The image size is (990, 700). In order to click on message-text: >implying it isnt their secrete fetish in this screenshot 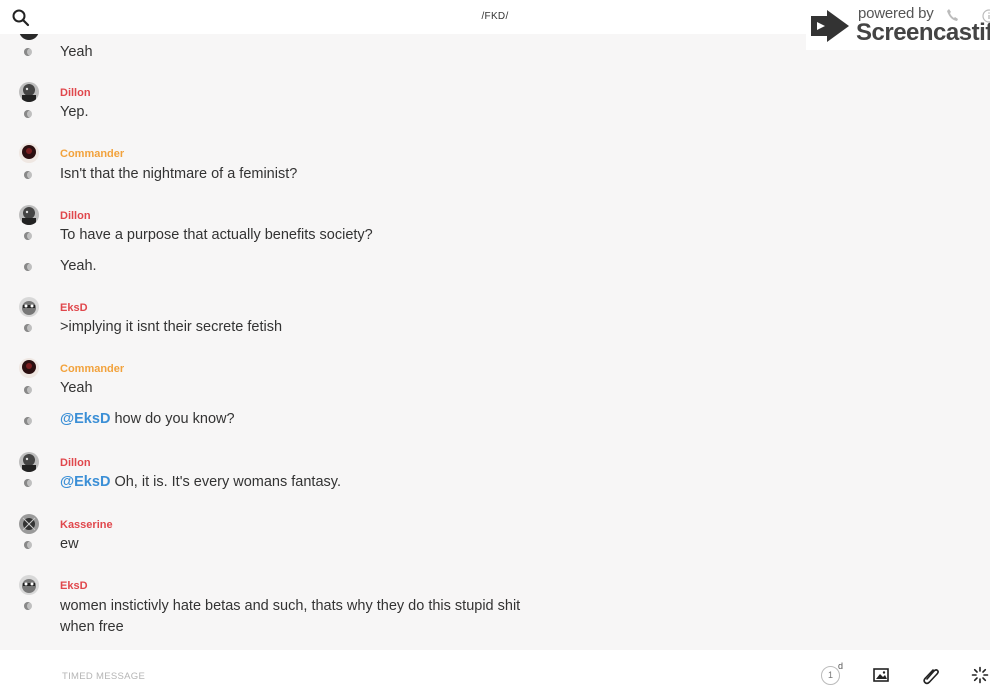, I will do `click(171, 327)`.